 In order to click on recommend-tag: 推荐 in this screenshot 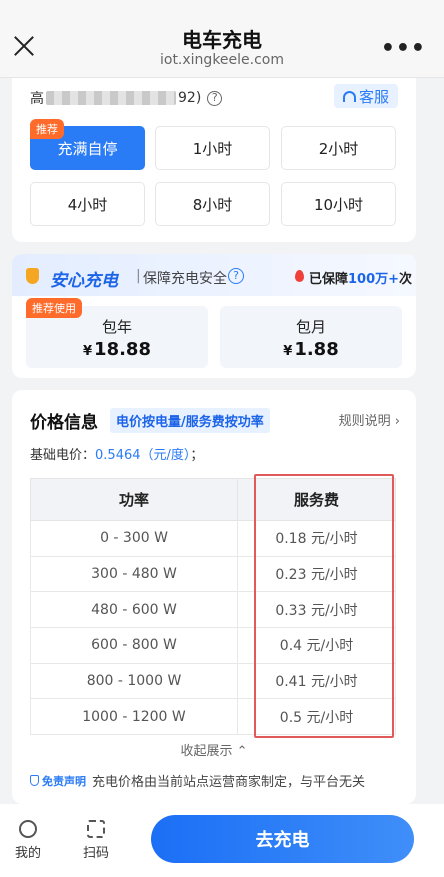, I will do `click(47, 129)`.